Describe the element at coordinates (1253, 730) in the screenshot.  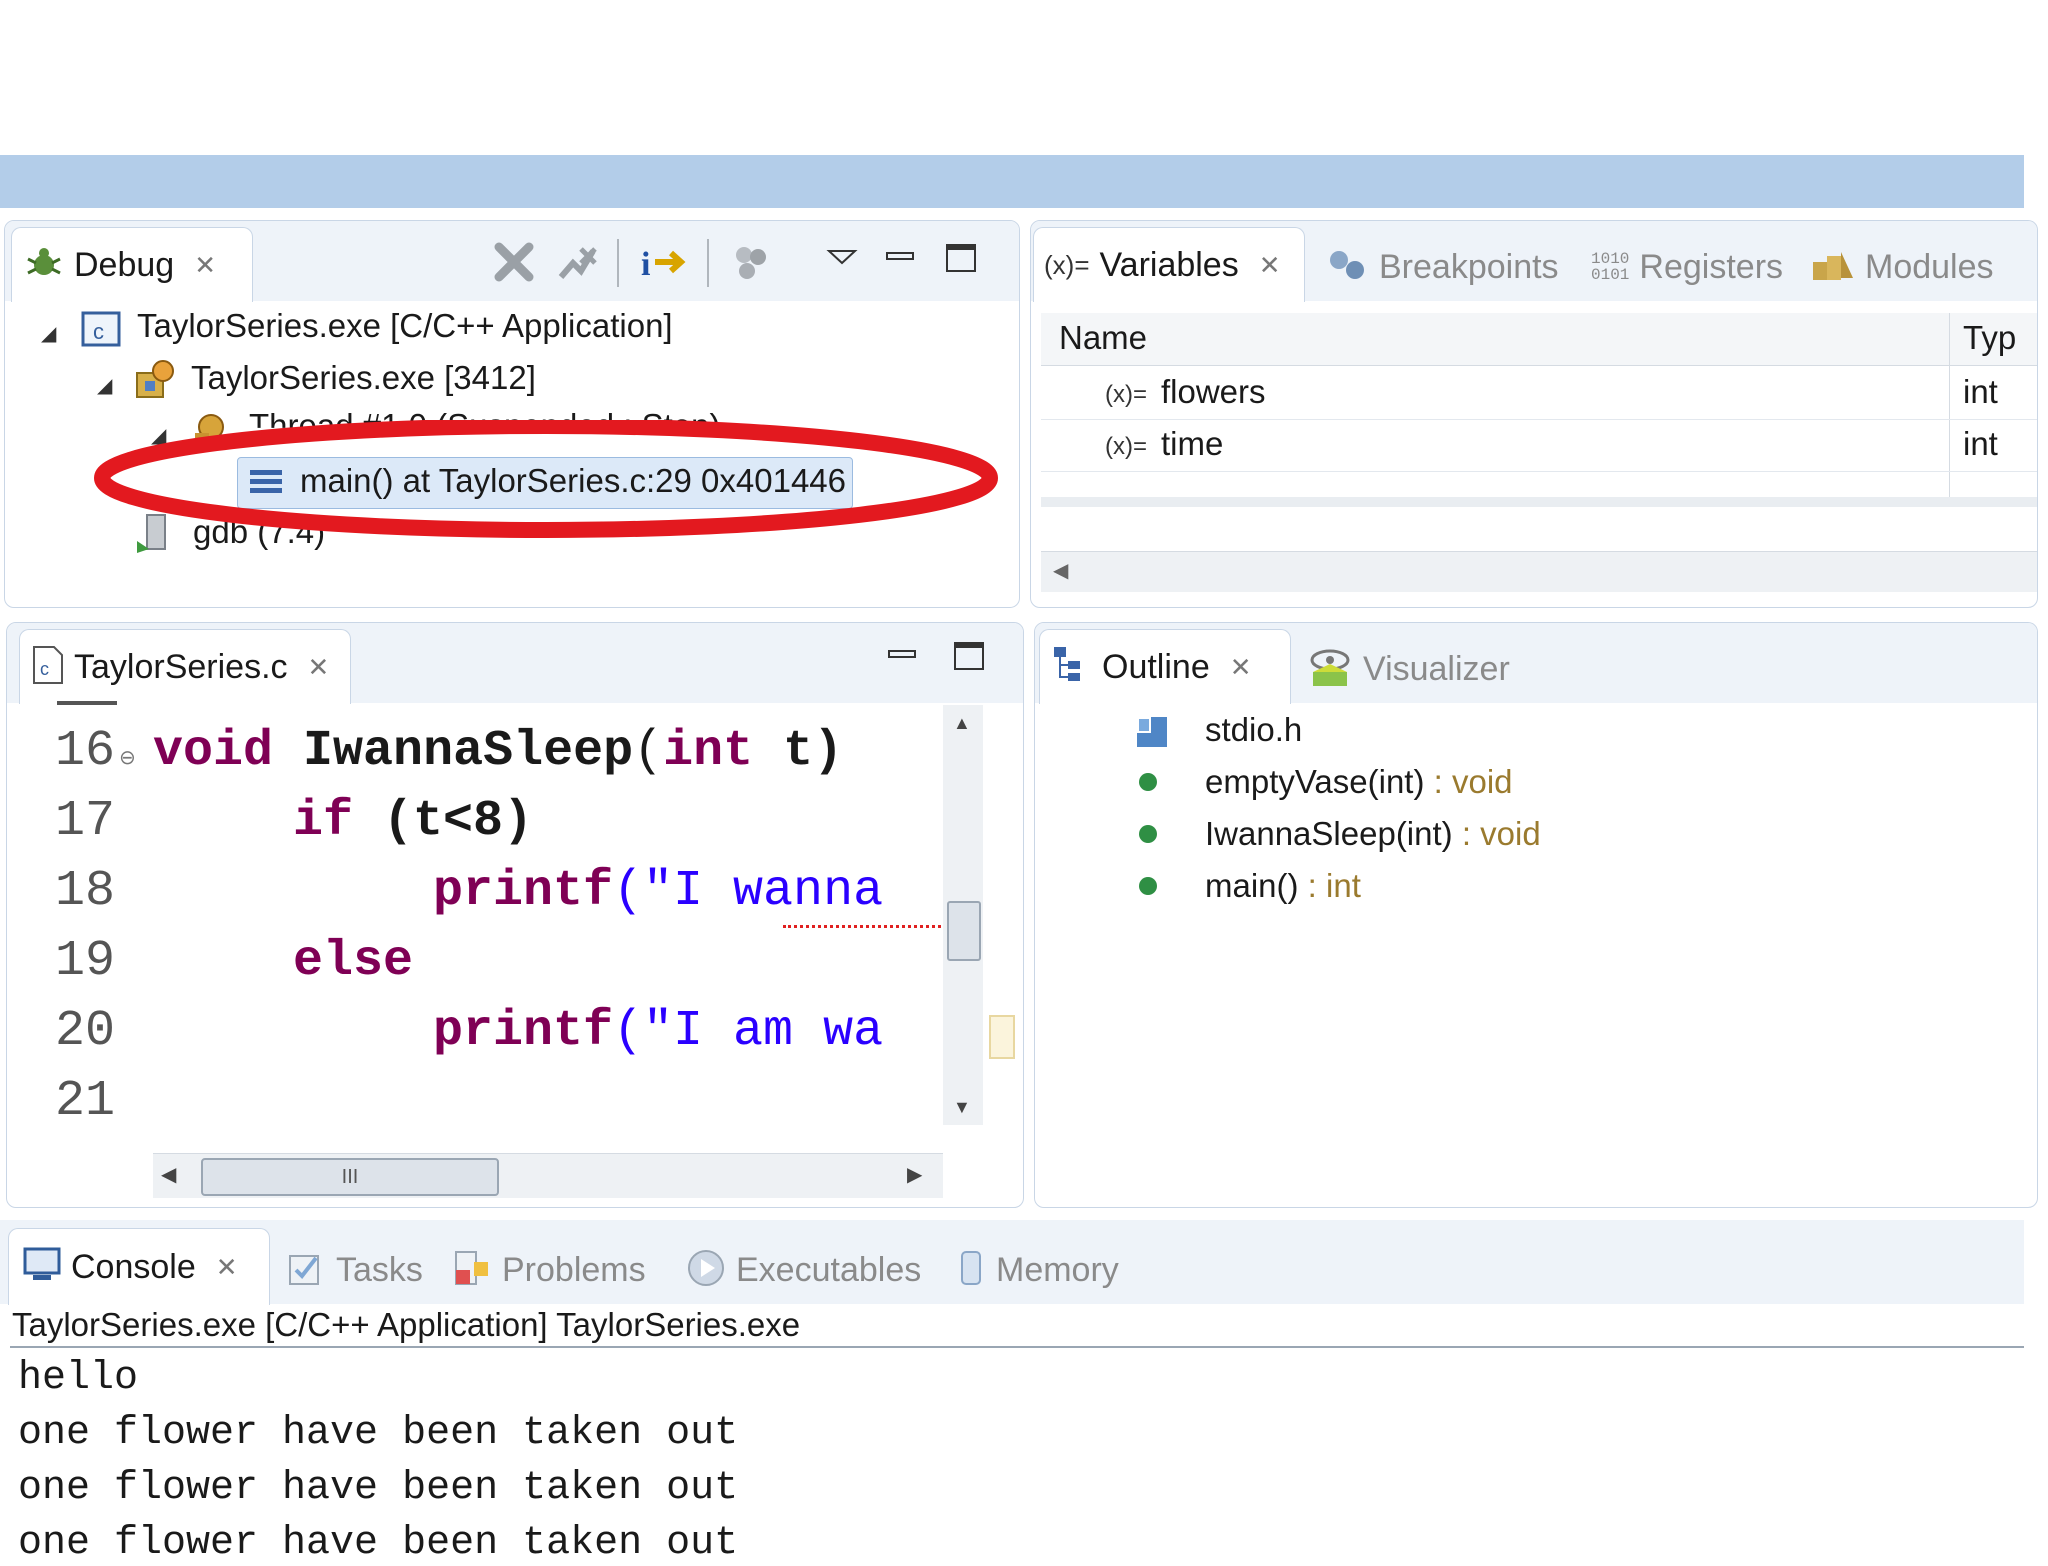
I see `outline-include: stdio.h` at that location.